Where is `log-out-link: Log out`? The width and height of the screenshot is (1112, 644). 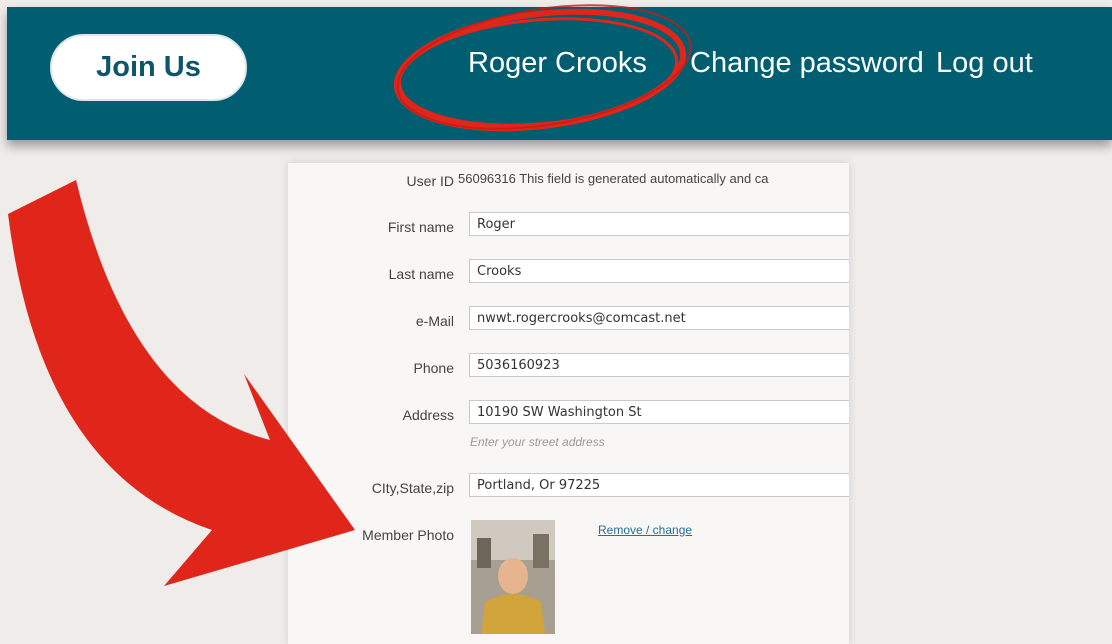 log-out-link: Log out is located at coordinates (984, 63).